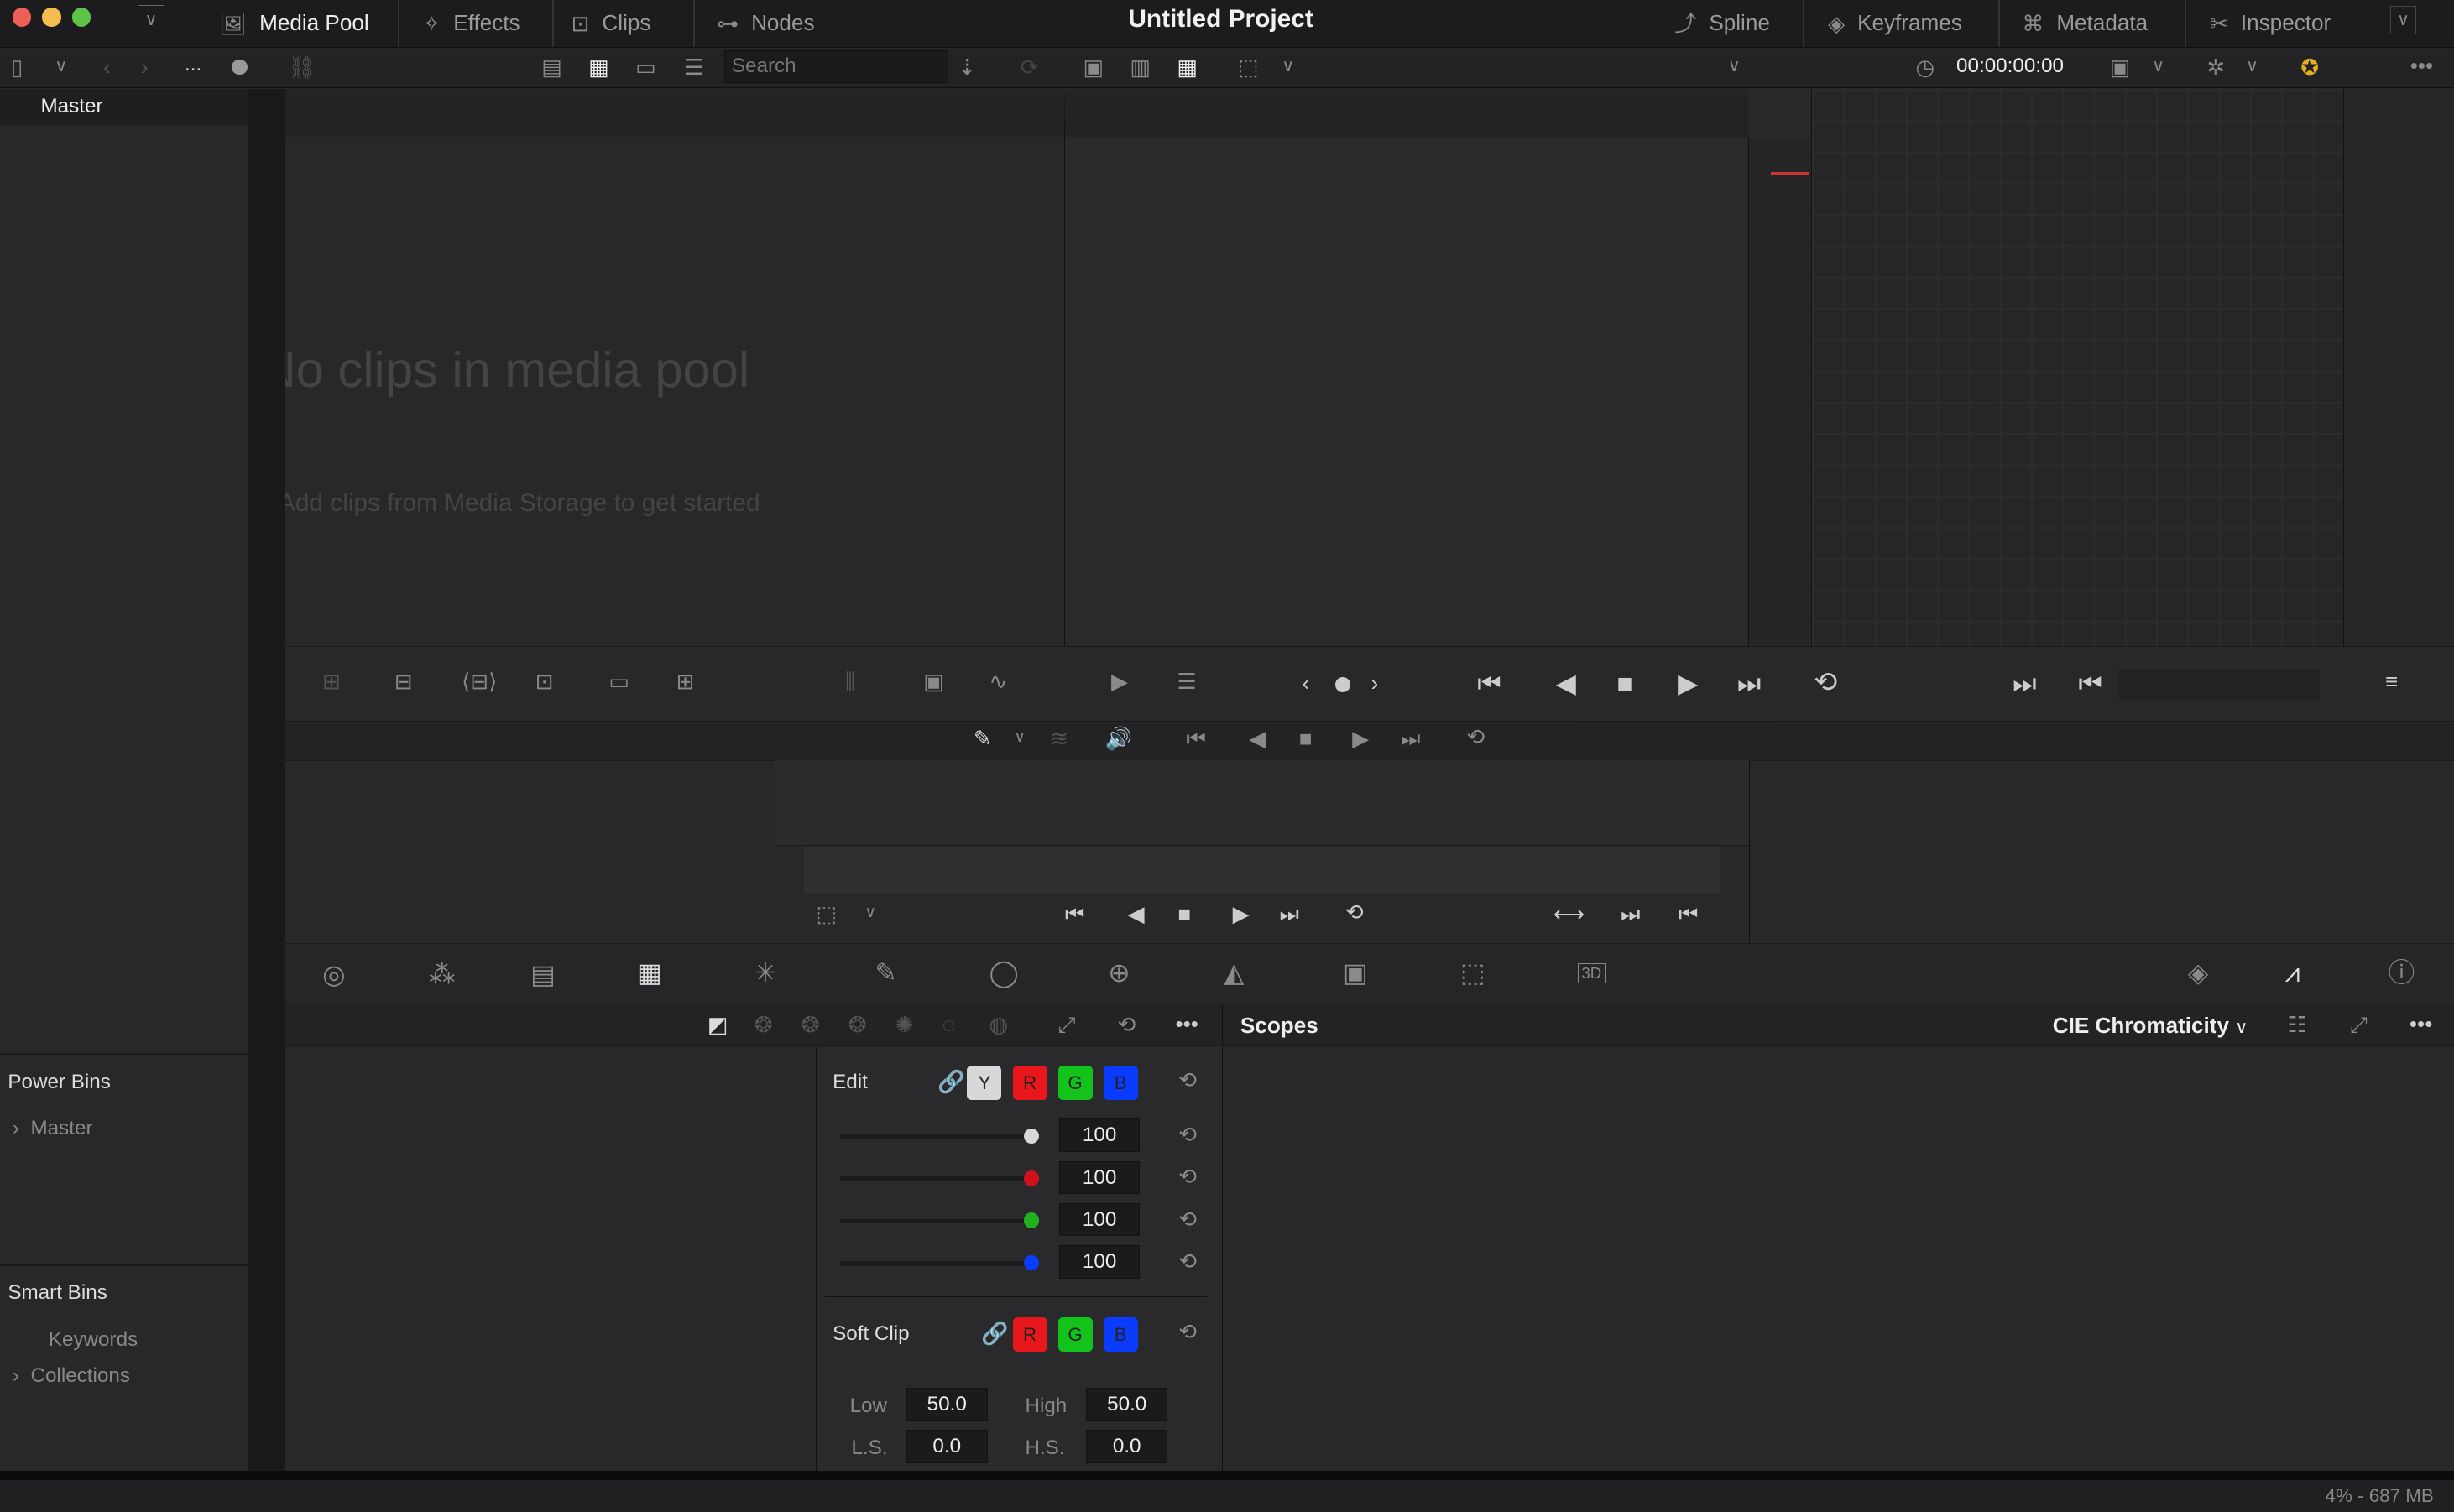 Image resolution: width=2454 pixels, height=1512 pixels. I want to click on high-field: 50.0, so click(1127, 1405).